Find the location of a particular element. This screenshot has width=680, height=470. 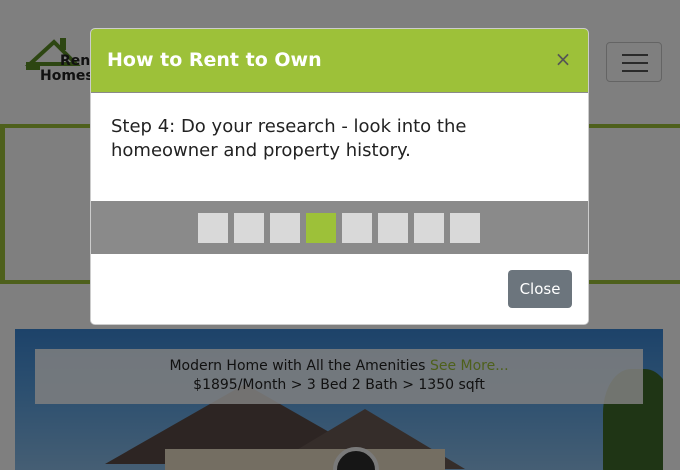

close-button: Close is located at coordinates (540, 289).